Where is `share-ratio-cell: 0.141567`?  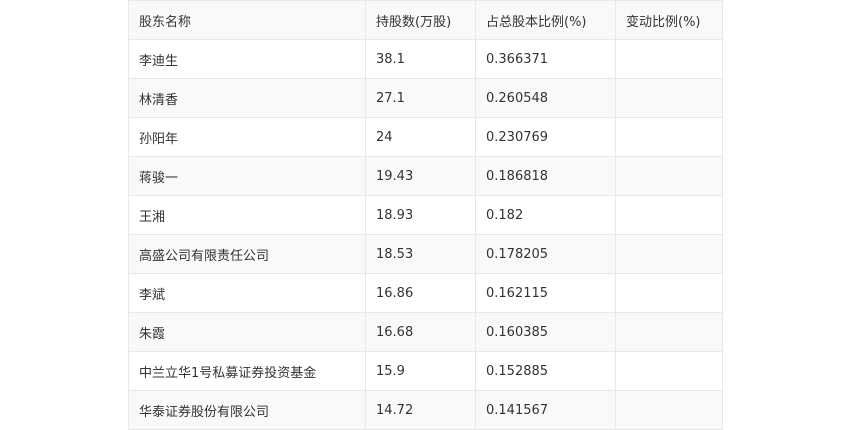 share-ratio-cell: 0.141567 is located at coordinates (545, 410).